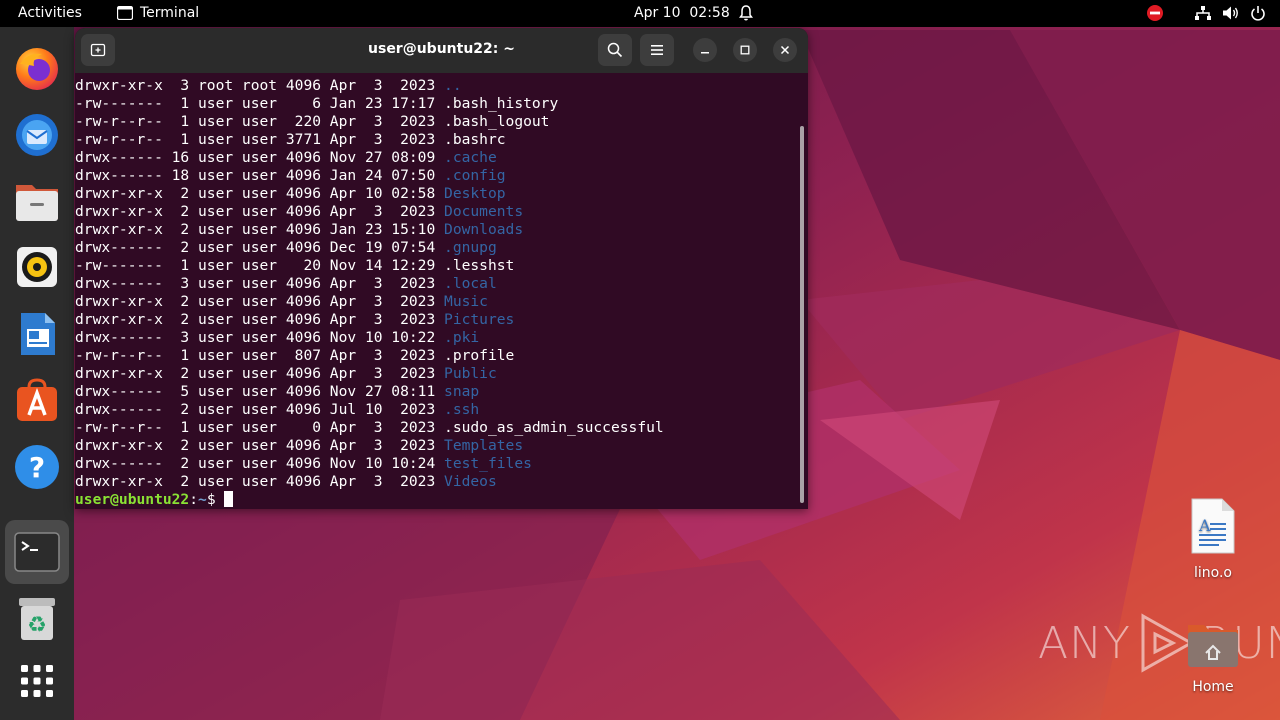 The image size is (1280, 720). Describe the element at coordinates (484, 445) in the screenshot. I see `directory-name: Templates` at that location.